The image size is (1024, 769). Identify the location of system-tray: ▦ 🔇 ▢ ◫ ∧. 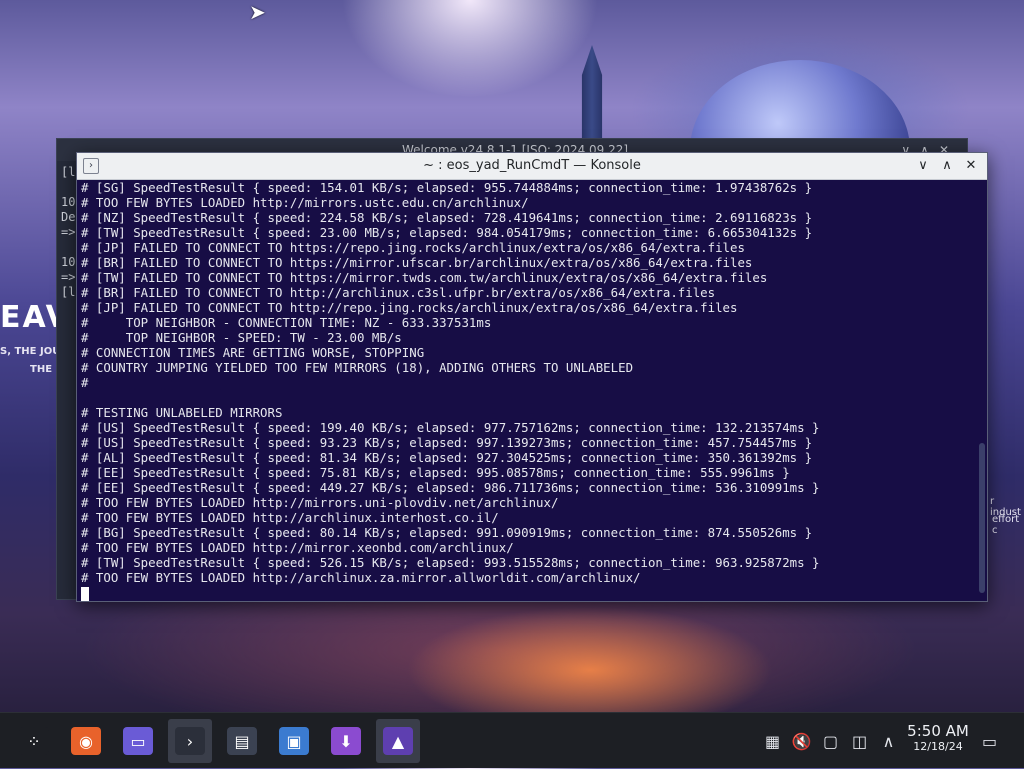
(830, 741).